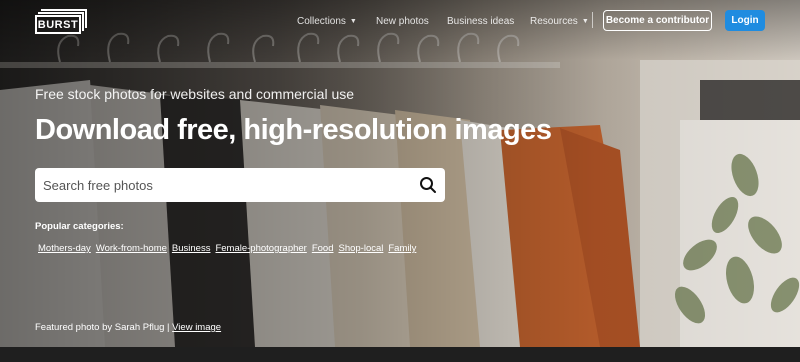 The width and height of the screenshot is (800, 362). Describe the element at coordinates (64, 248) in the screenshot. I see `category-link-mothers-day: Mothers-day` at that location.